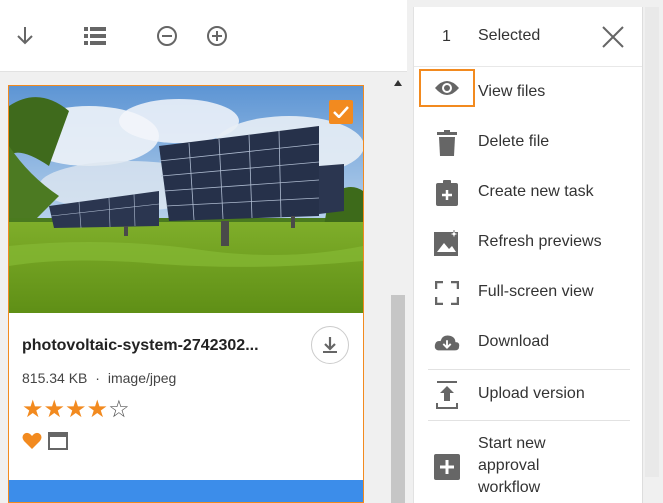  I want to click on menu-upload-version: Upload version, so click(528, 396).